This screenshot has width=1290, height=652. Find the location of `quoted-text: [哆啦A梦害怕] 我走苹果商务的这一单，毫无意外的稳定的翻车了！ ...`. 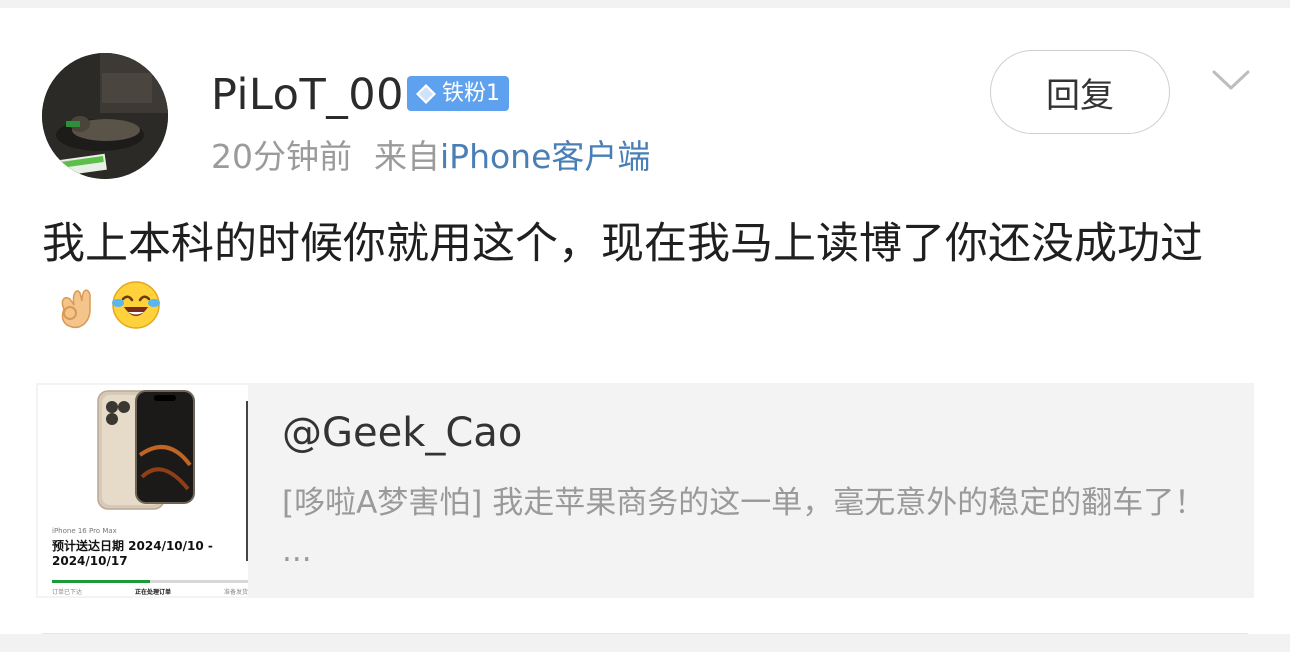

quoted-text: [哆啦A梦害怕] 我走苹果商务的这一单，毫无意外的稳定的翻车了！ ... is located at coordinates (744, 527).